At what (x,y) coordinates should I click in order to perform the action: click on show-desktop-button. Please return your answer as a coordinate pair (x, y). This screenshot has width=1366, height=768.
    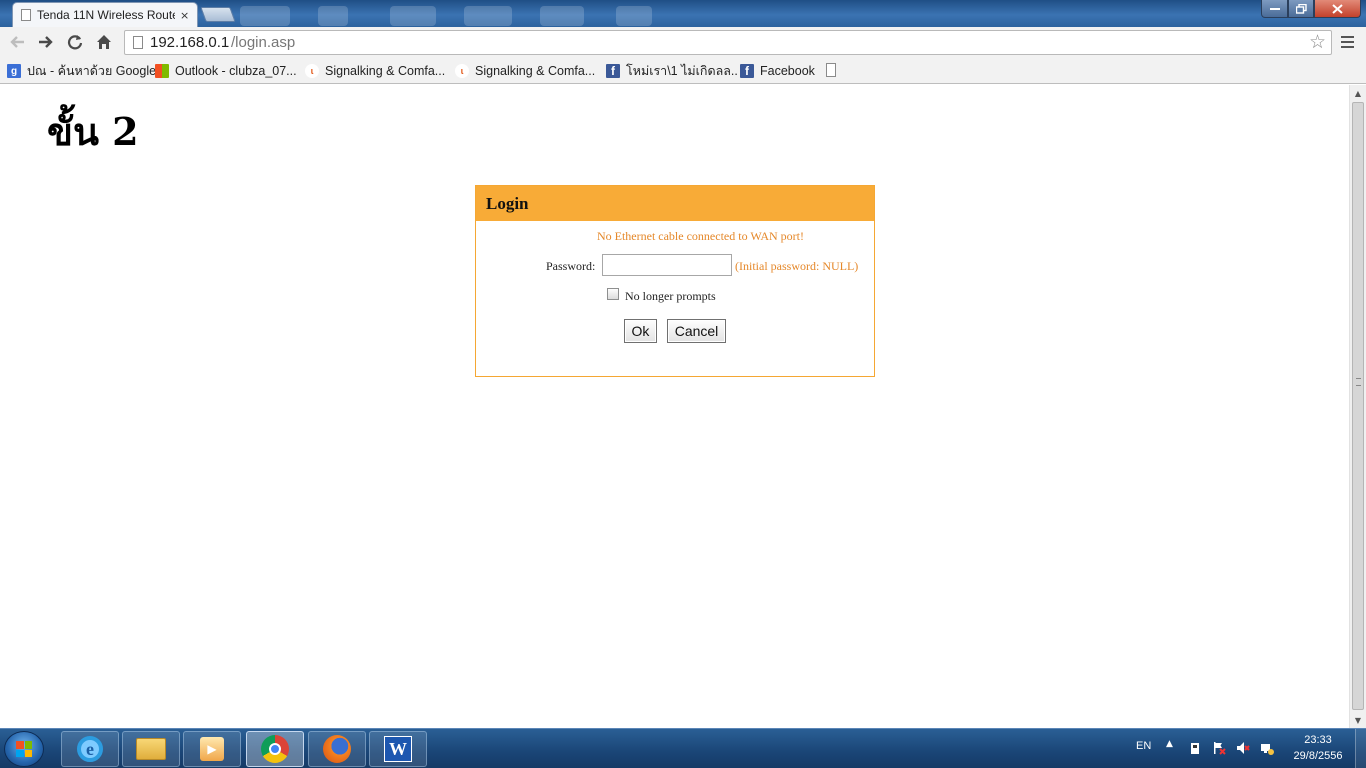
    Looking at the image, I should click on (1360, 748).